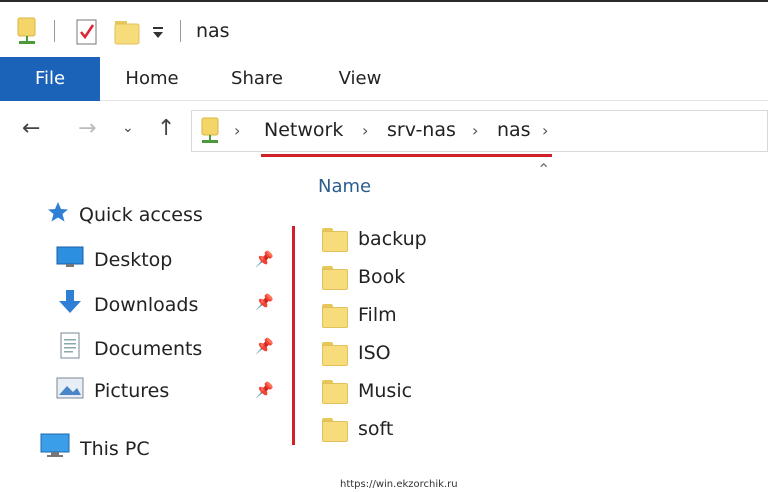 The width and height of the screenshot is (768, 492). What do you see at coordinates (141, 214) in the screenshot?
I see `nav-label: Quick access` at bounding box center [141, 214].